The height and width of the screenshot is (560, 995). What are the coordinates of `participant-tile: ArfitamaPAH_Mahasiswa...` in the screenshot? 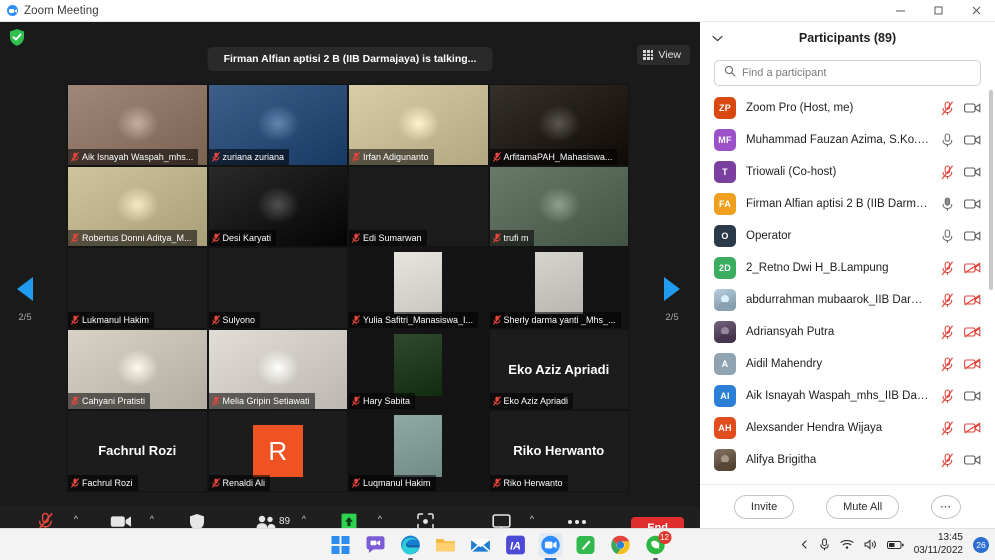 It's located at (558, 125).